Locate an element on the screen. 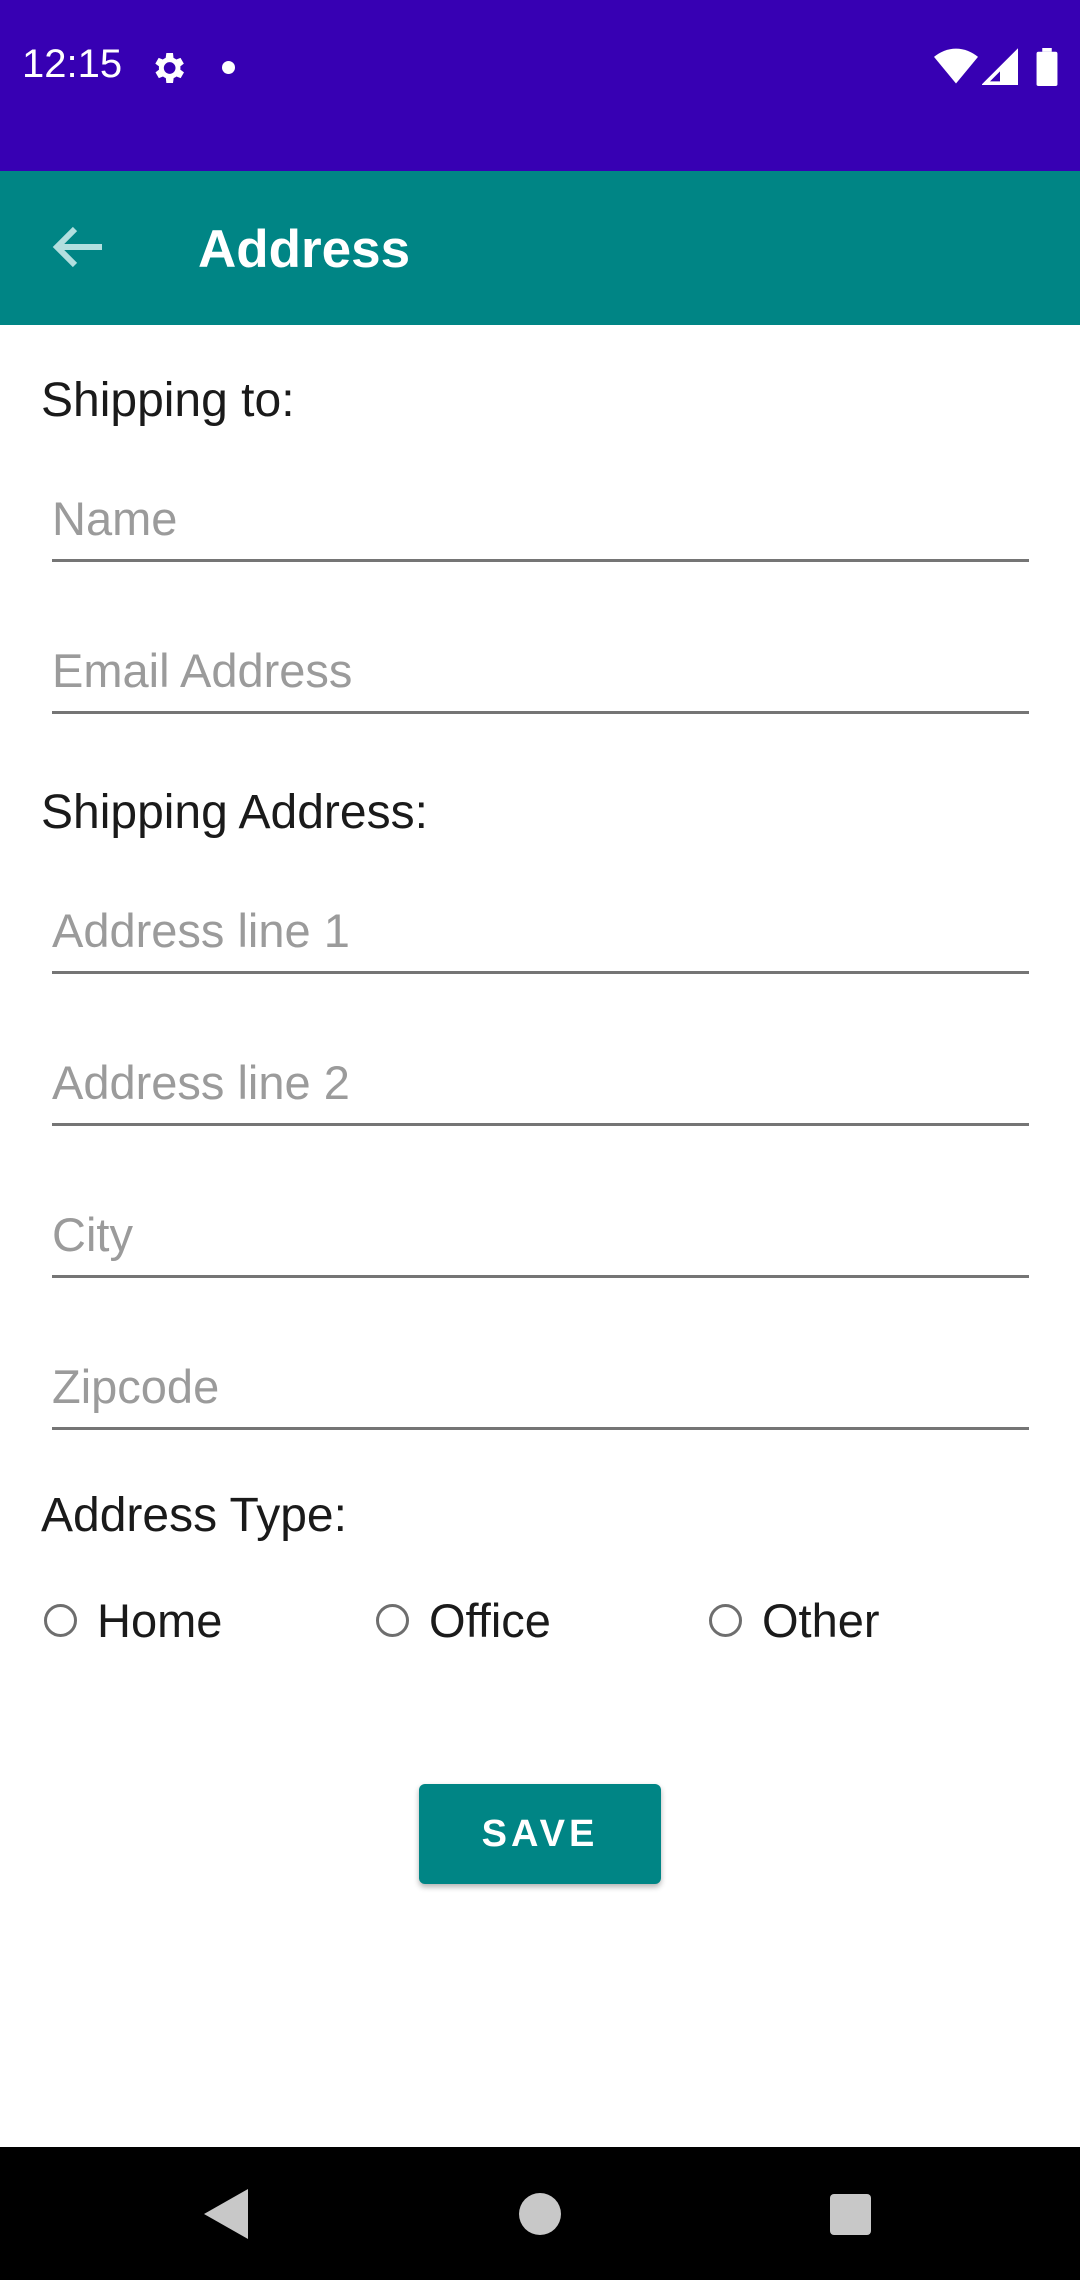 The height and width of the screenshot is (2280, 1080). zipcode-field is located at coordinates (540, 1384).